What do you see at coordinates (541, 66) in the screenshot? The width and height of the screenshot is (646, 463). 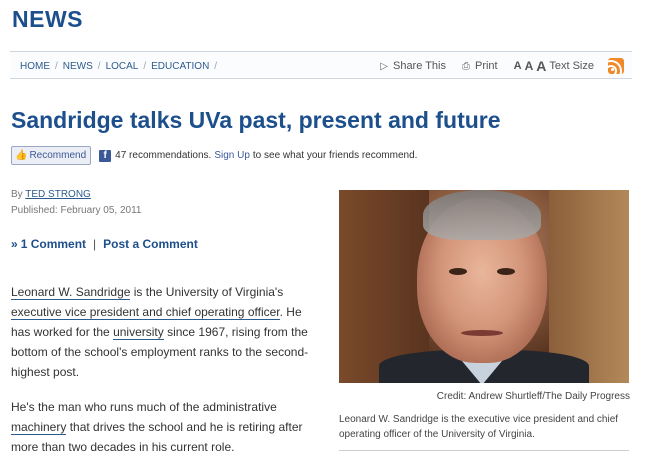 I see `text-size-large-button: A` at bounding box center [541, 66].